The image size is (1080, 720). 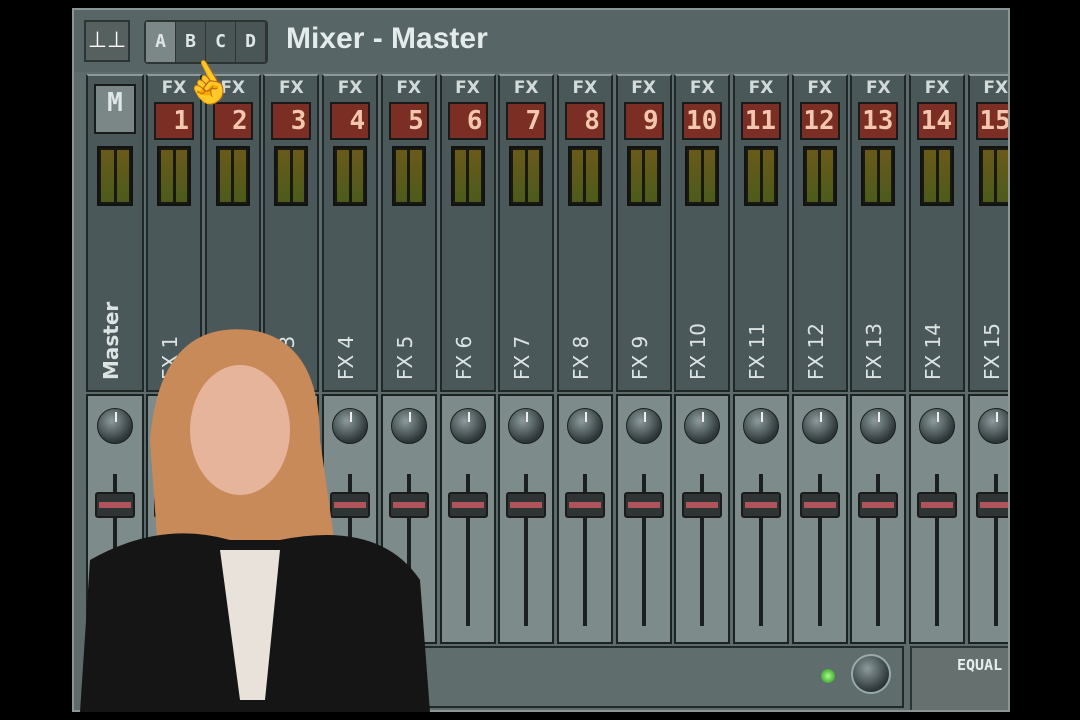 I want to click on eq-label: EQUAL, so click(x=980, y=665).